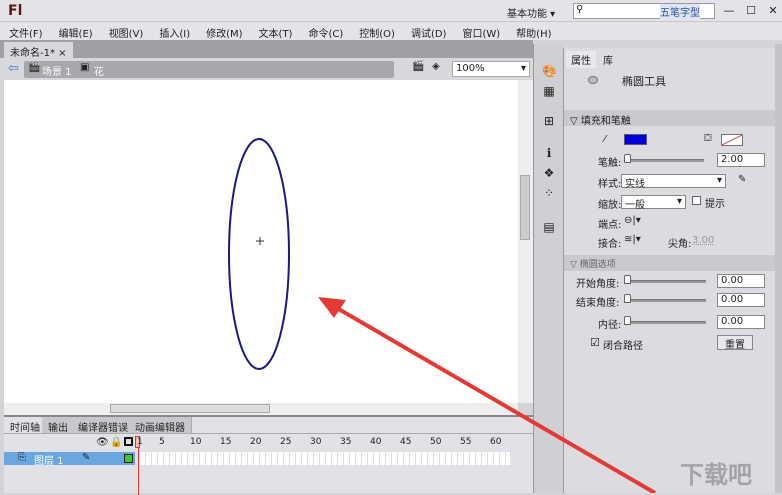  I want to click on fill-color-none-swatch, so click(732, 140).